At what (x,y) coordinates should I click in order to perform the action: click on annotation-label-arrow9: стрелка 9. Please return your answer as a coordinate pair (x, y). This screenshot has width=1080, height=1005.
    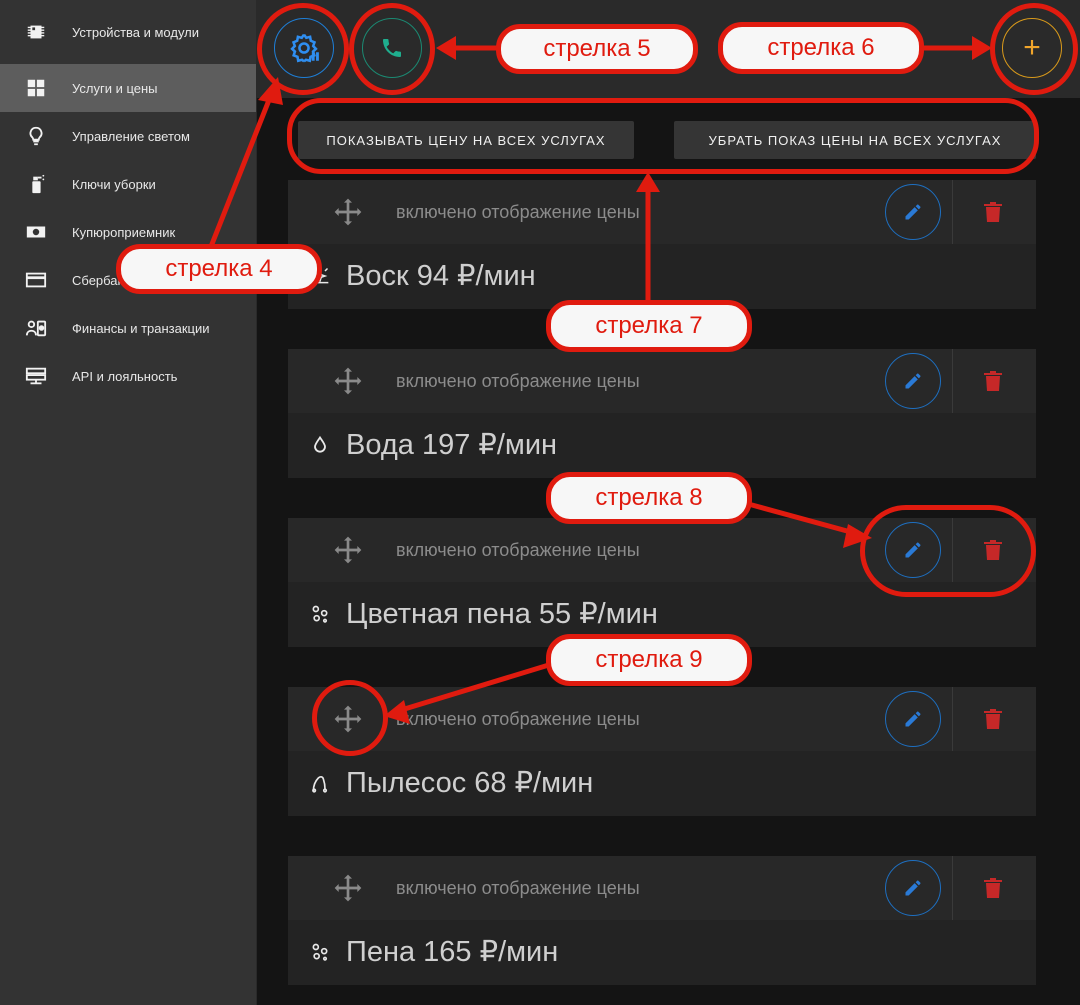
    Looking at the image, I should click on (649, 660).